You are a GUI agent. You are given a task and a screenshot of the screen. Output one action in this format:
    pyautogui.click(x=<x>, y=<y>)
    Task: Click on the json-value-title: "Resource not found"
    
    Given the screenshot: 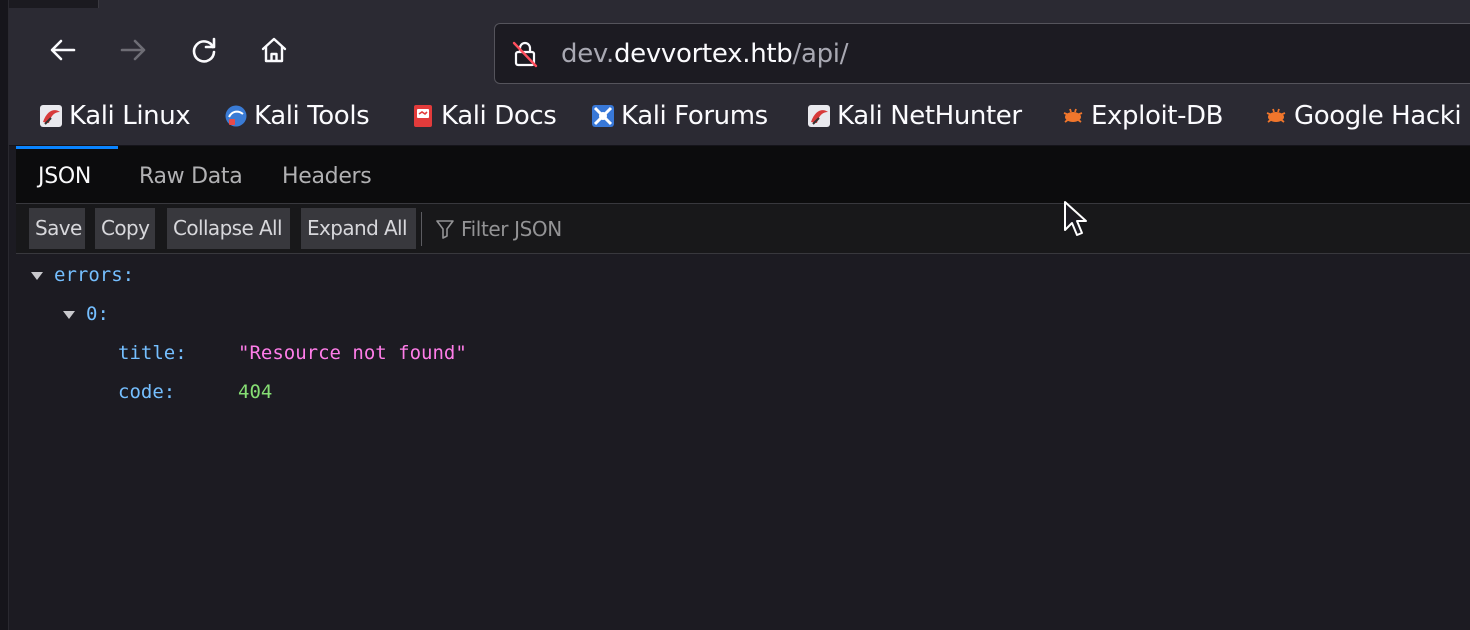 What is the action you would take?
    pyautogui.click(x=352, y=353)
    